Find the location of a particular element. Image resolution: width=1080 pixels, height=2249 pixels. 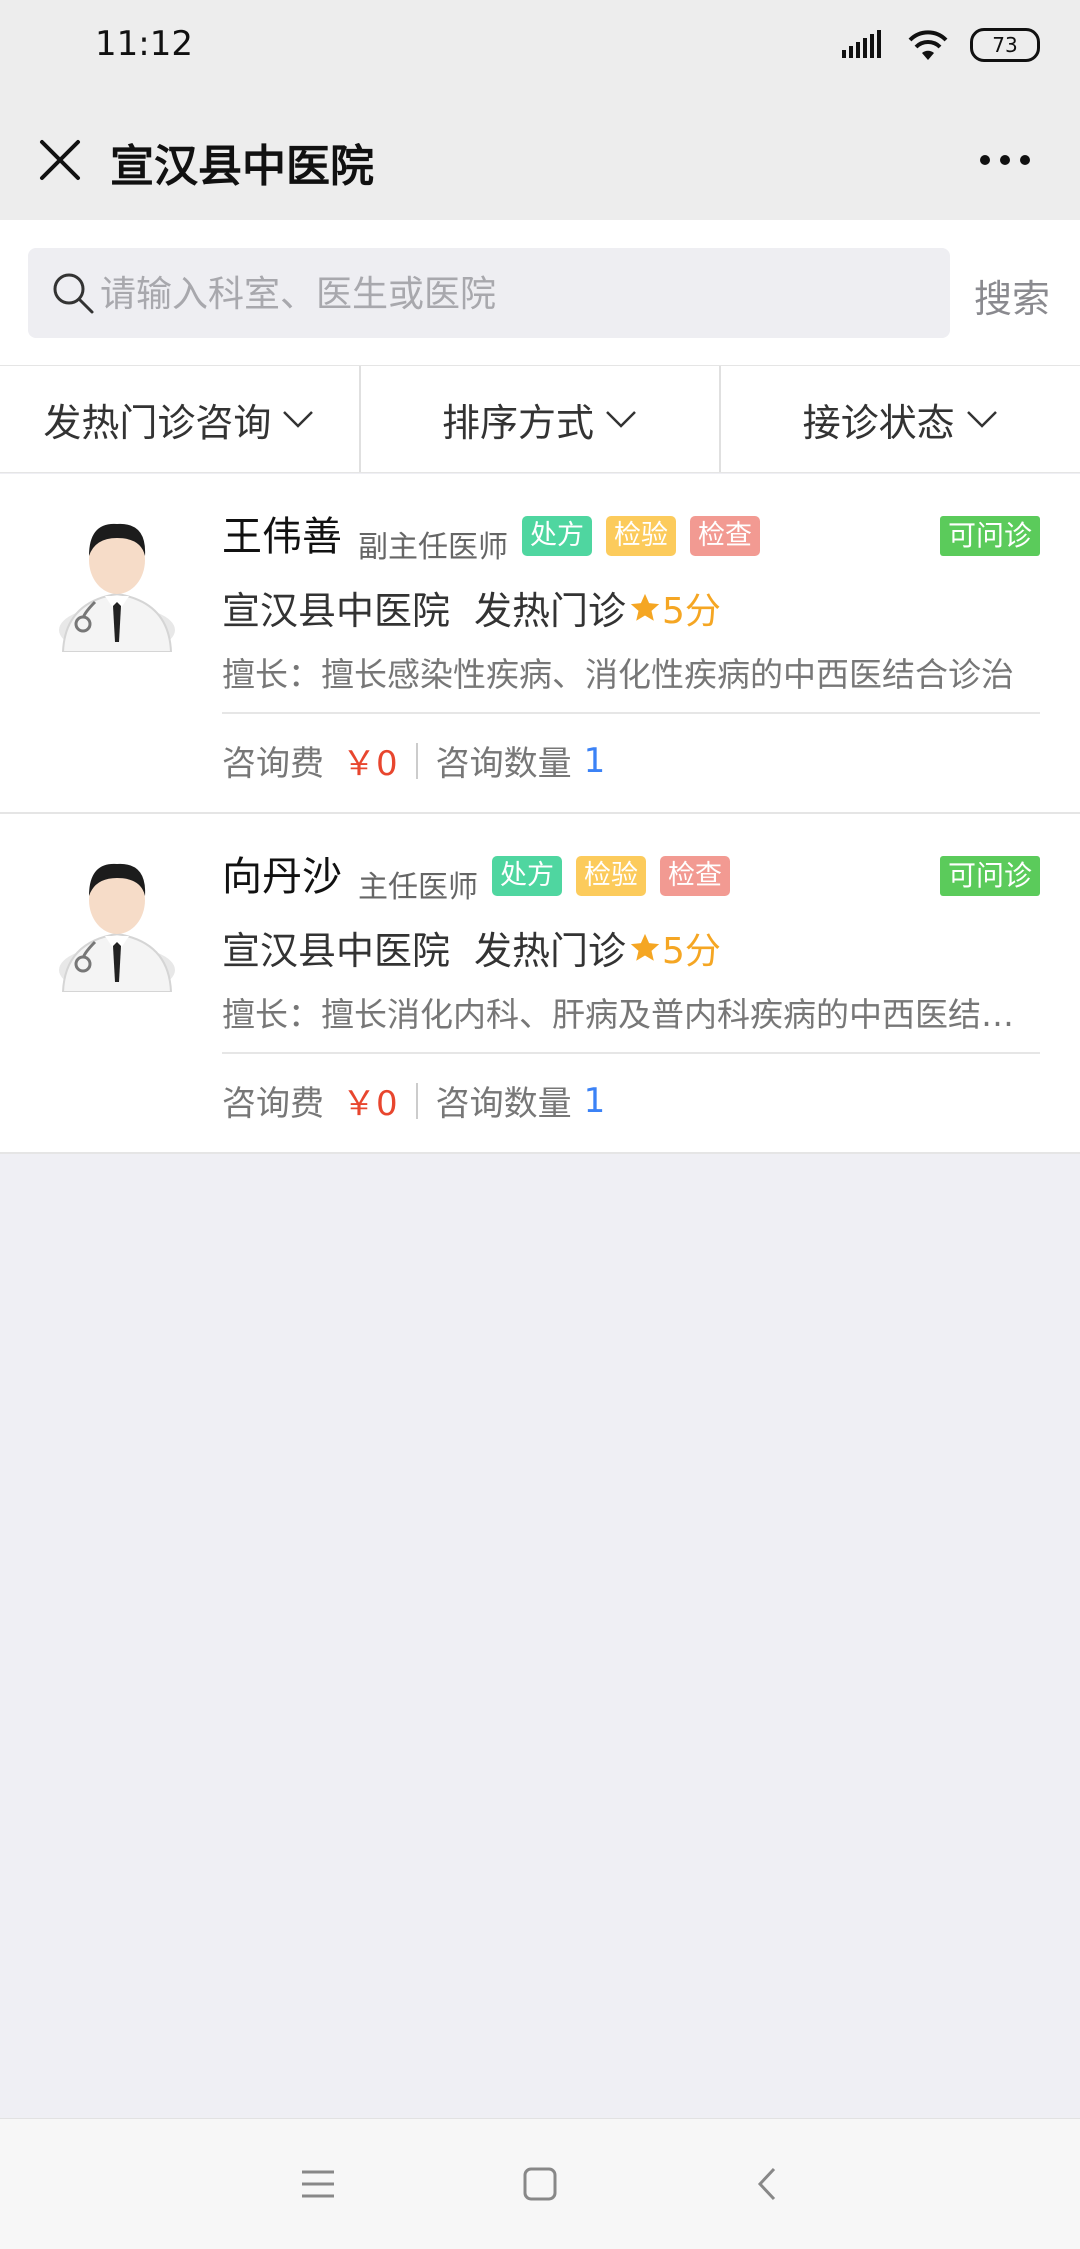

signal-icon is located at coordinates (861, 44).